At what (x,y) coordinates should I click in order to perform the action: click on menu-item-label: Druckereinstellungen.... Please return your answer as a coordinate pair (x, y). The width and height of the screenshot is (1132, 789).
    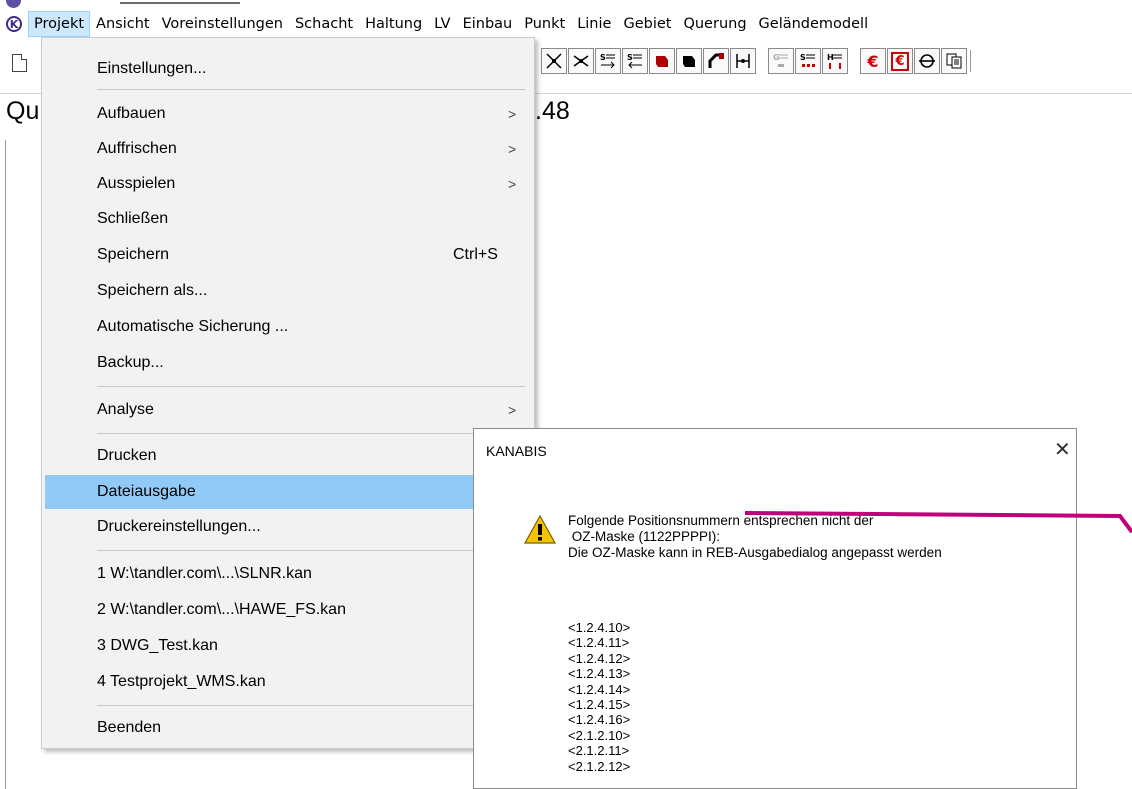
    Looking at the image, I should click on (179, 526).